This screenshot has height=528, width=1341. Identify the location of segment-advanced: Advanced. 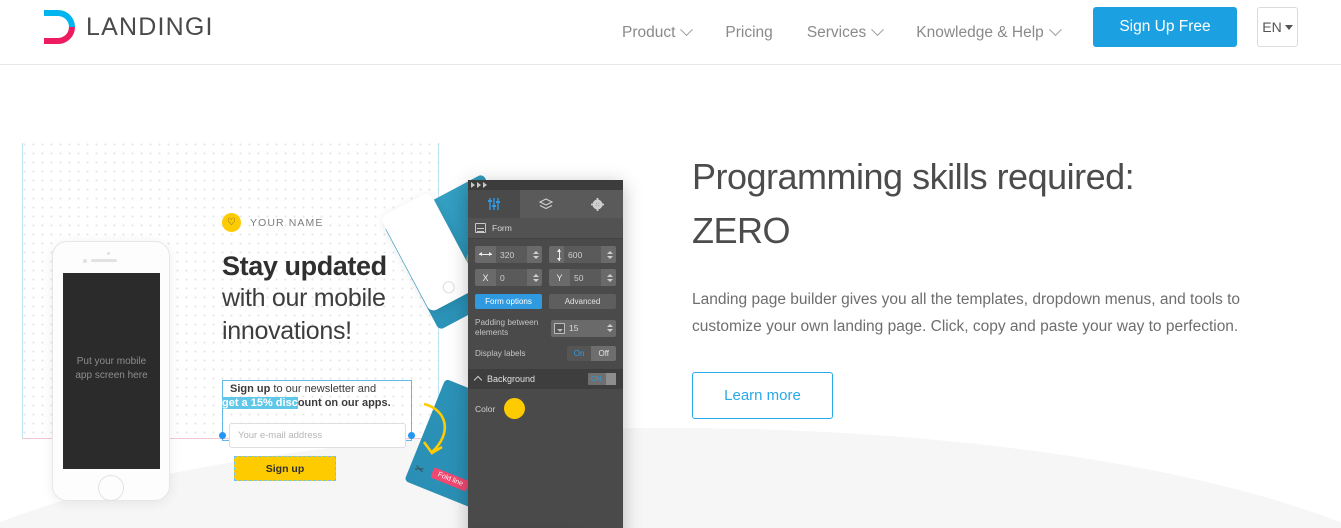
(582, 301).